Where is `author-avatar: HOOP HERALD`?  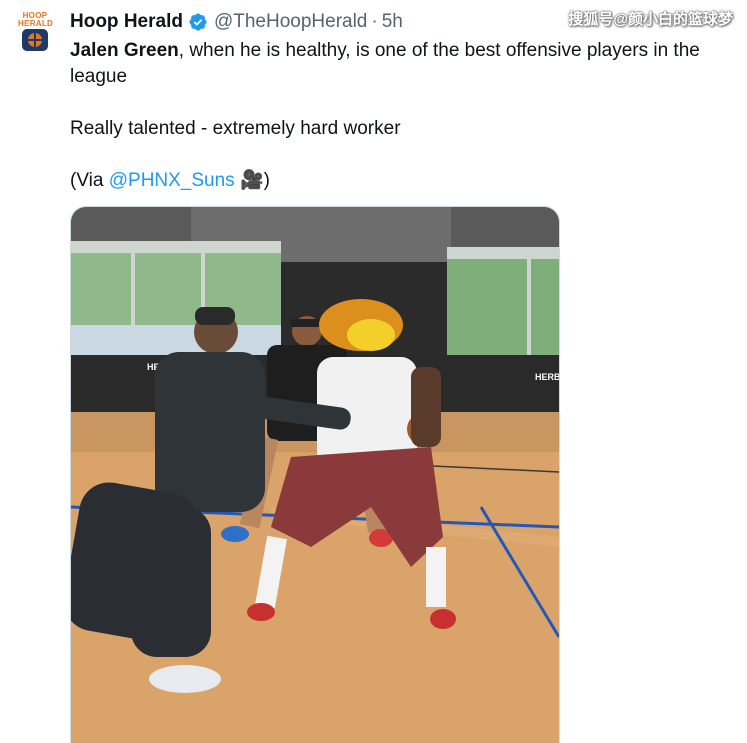 author-avatar: HOOP HERALD is located at coordinates (36, 31).